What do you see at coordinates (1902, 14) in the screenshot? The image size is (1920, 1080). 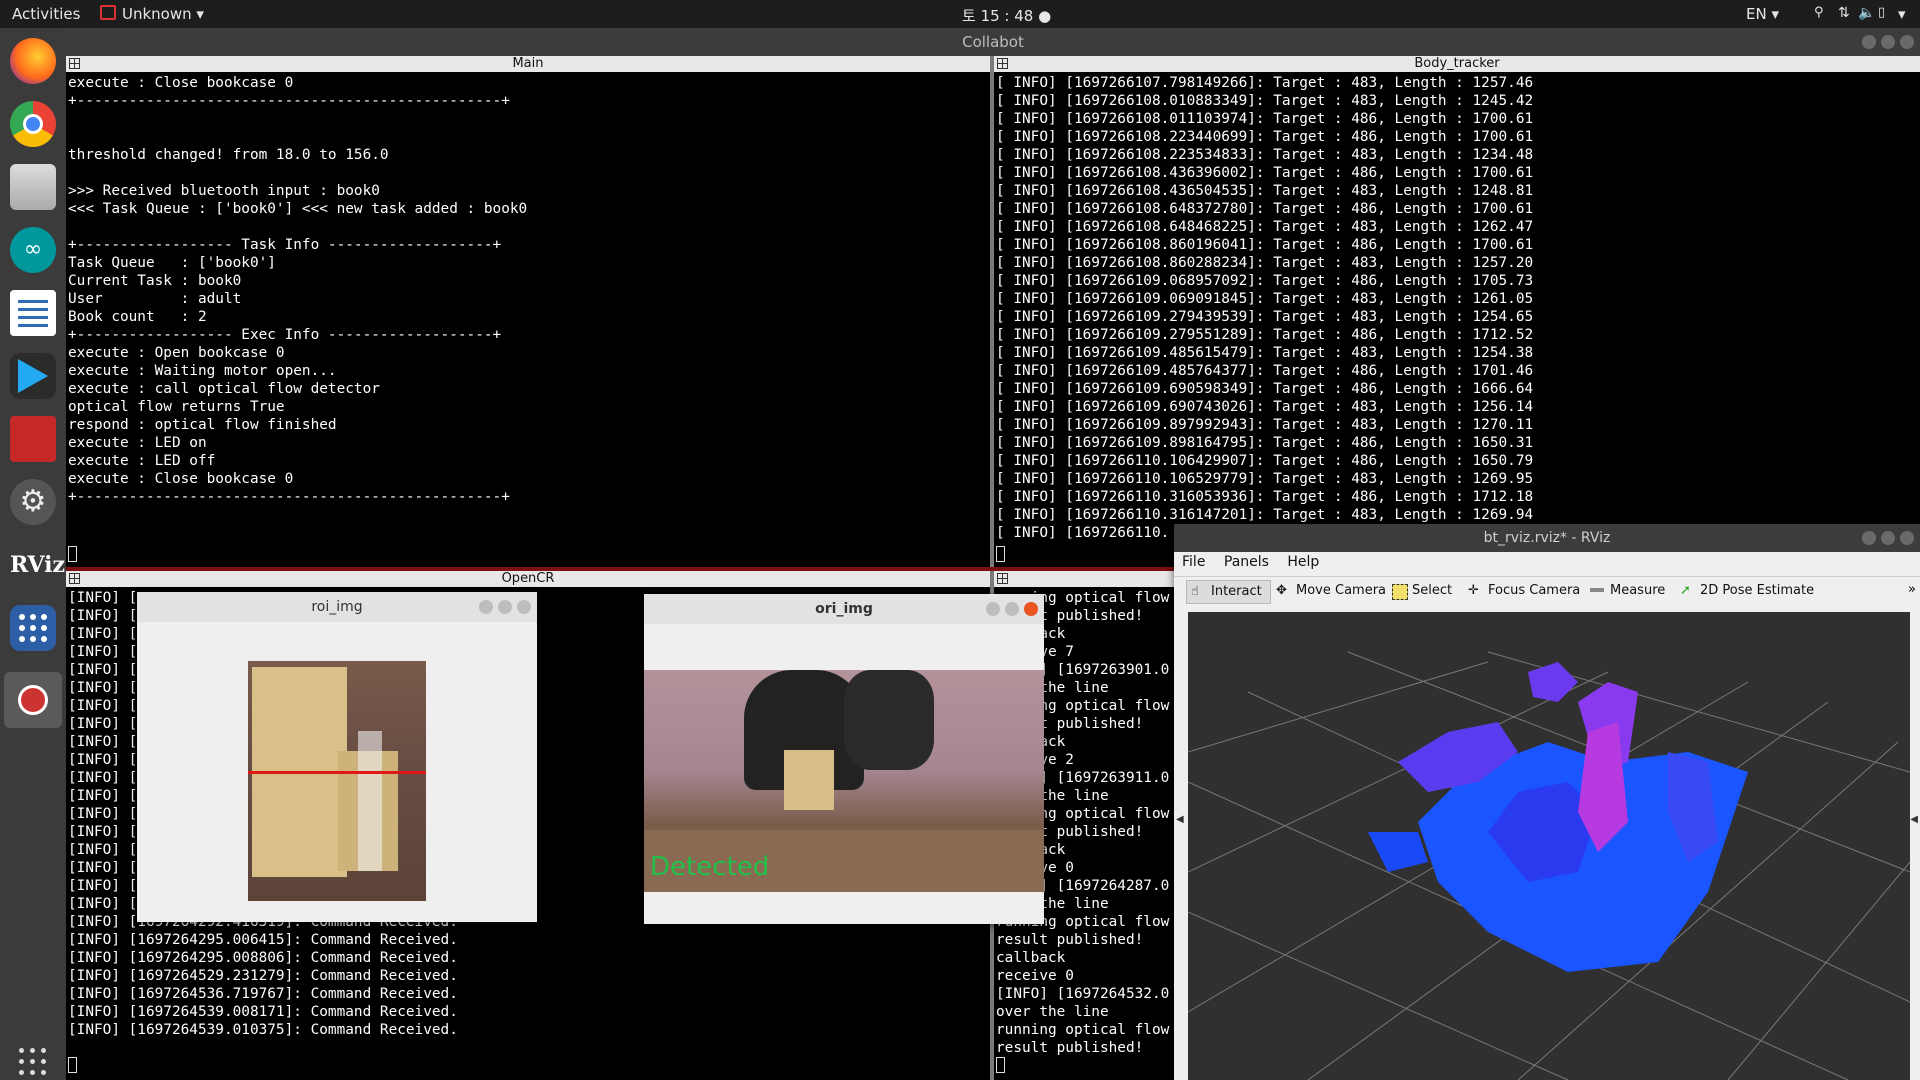 I see `system-menu-icon: ▾` at bounding box center [1902, 14].